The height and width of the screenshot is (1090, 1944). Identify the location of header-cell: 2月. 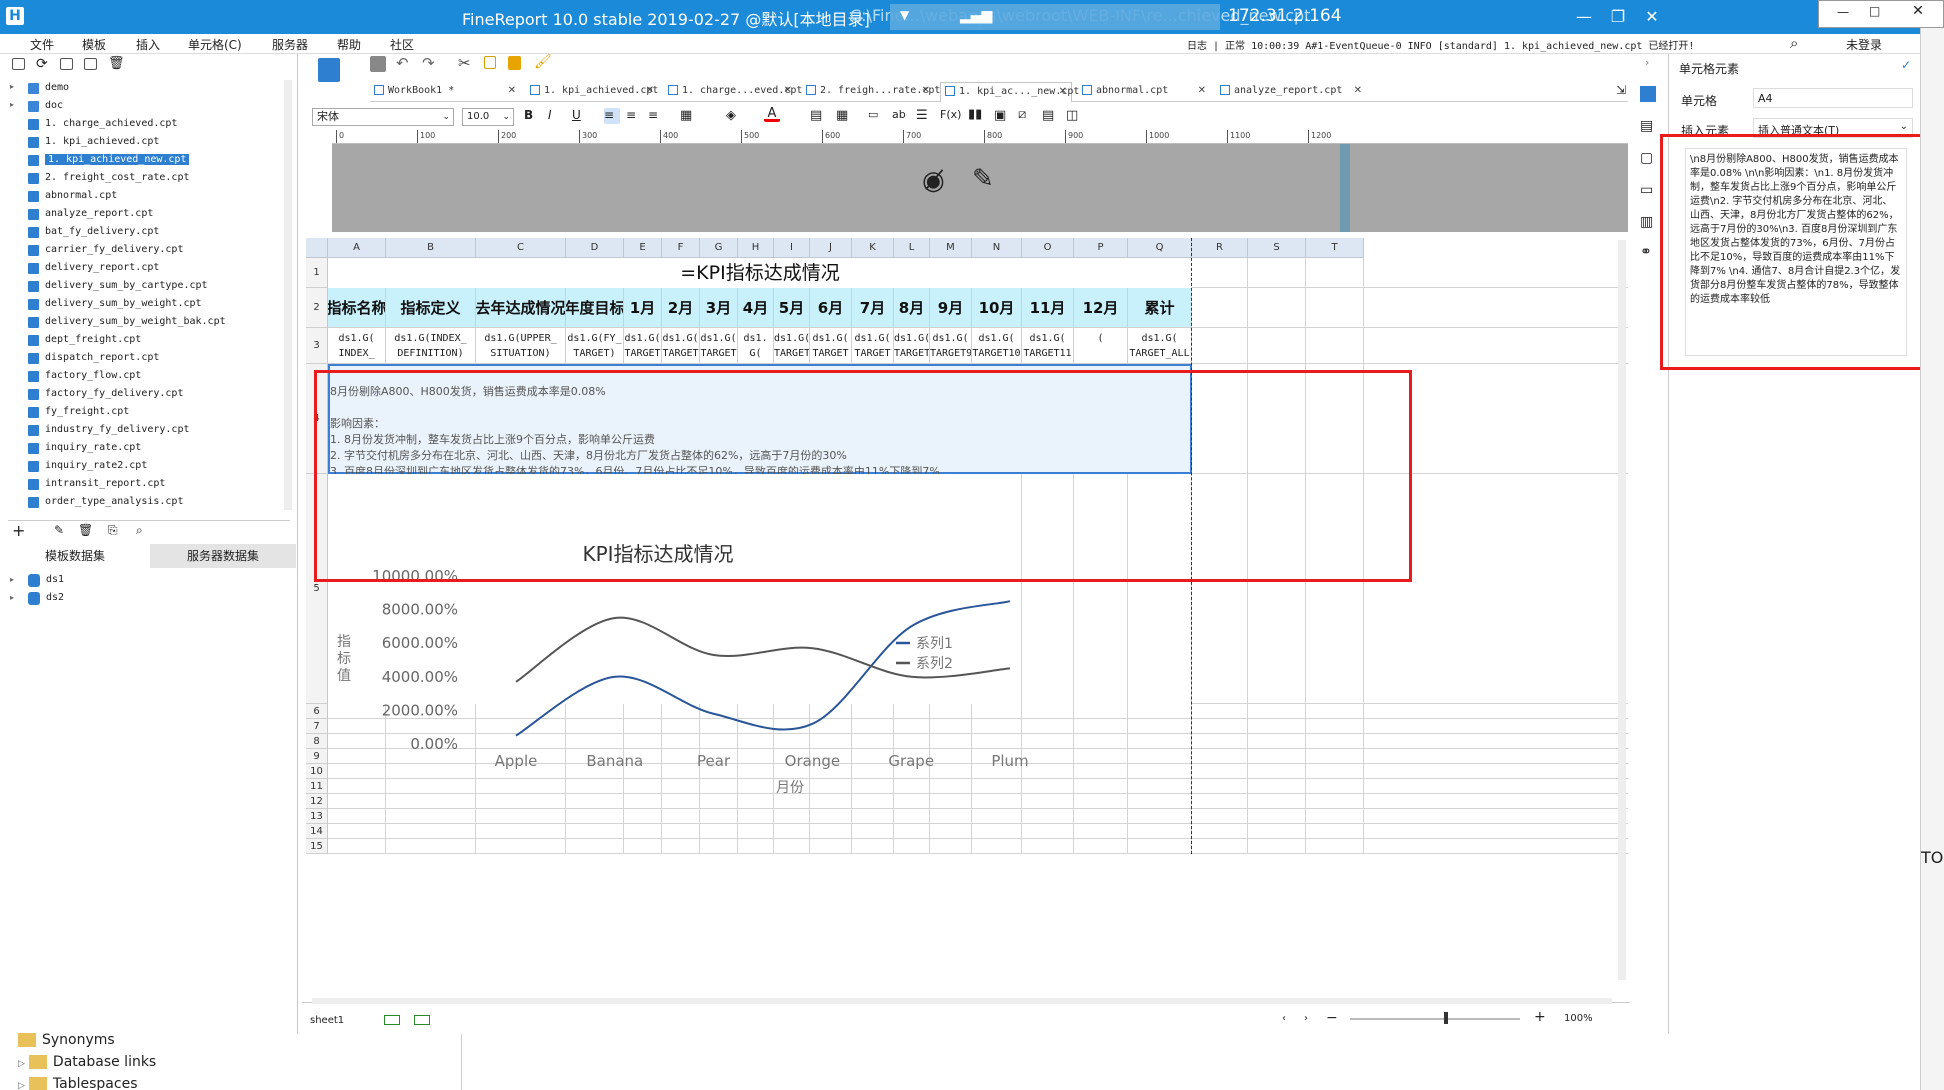
(681, 308).